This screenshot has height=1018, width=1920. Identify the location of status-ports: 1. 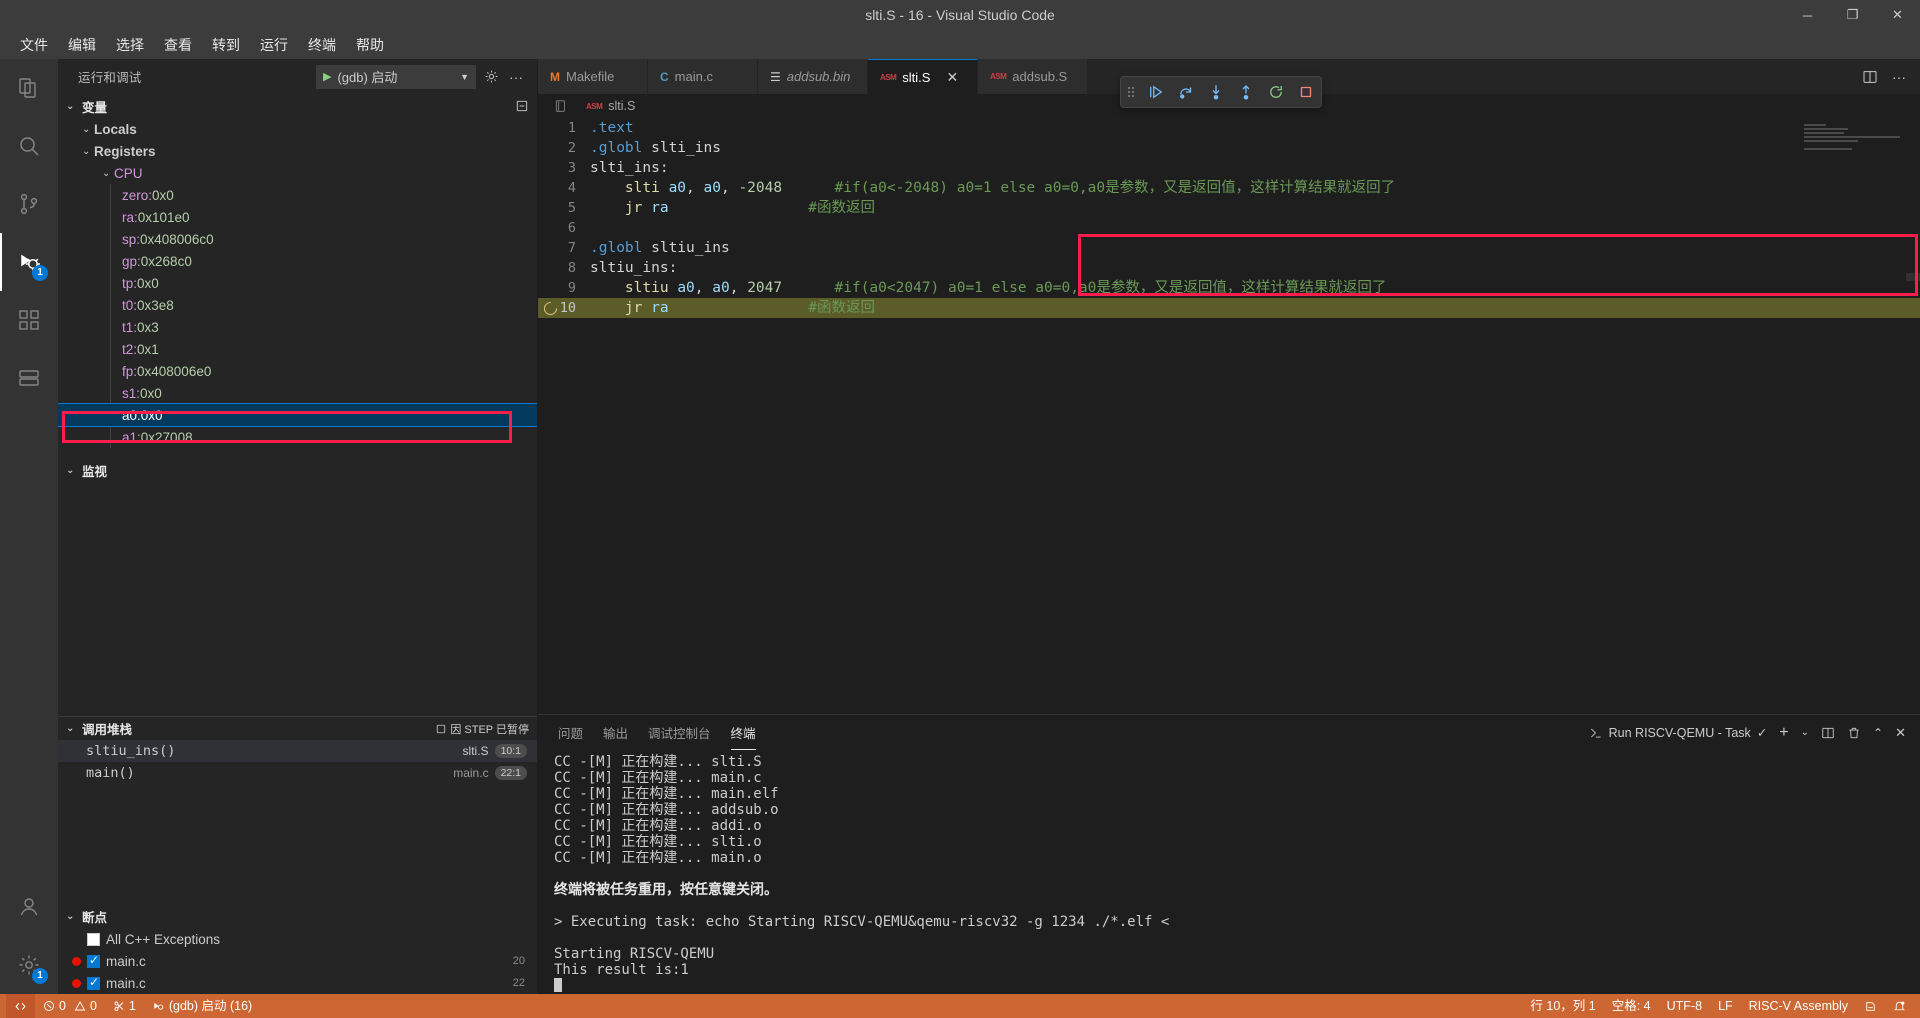
(124, 1006).